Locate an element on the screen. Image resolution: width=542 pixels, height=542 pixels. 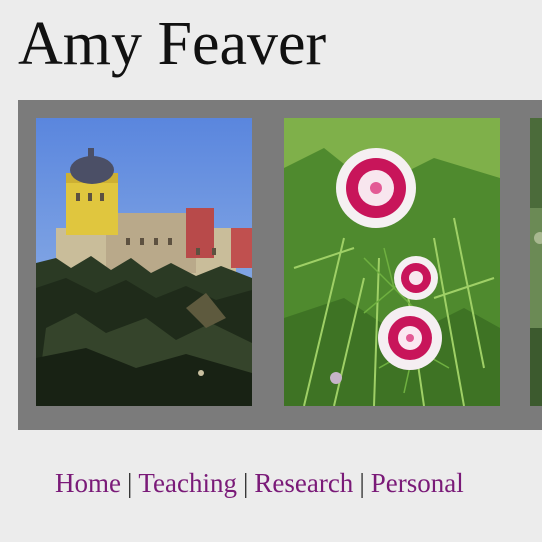
garden-photo is located at coordinates (536, 262).